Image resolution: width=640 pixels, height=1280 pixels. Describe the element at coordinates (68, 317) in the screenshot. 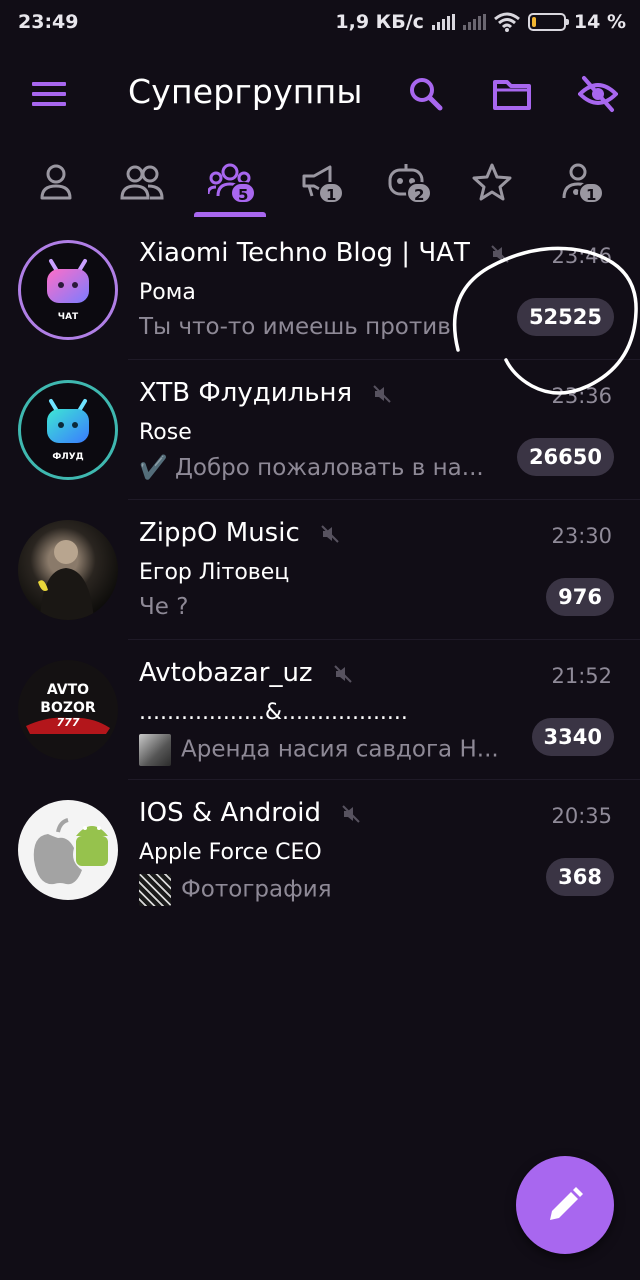

I see `avatar-label: ЧАТ` at that location.